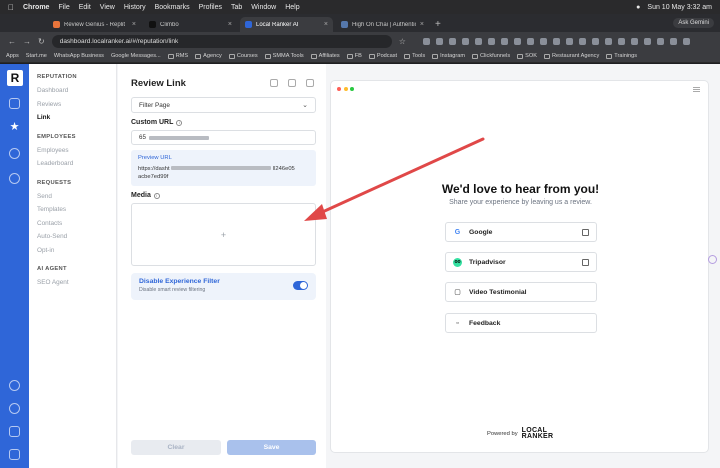  I want to click on sidebar-item-employees: Employees, so click(76, 150).